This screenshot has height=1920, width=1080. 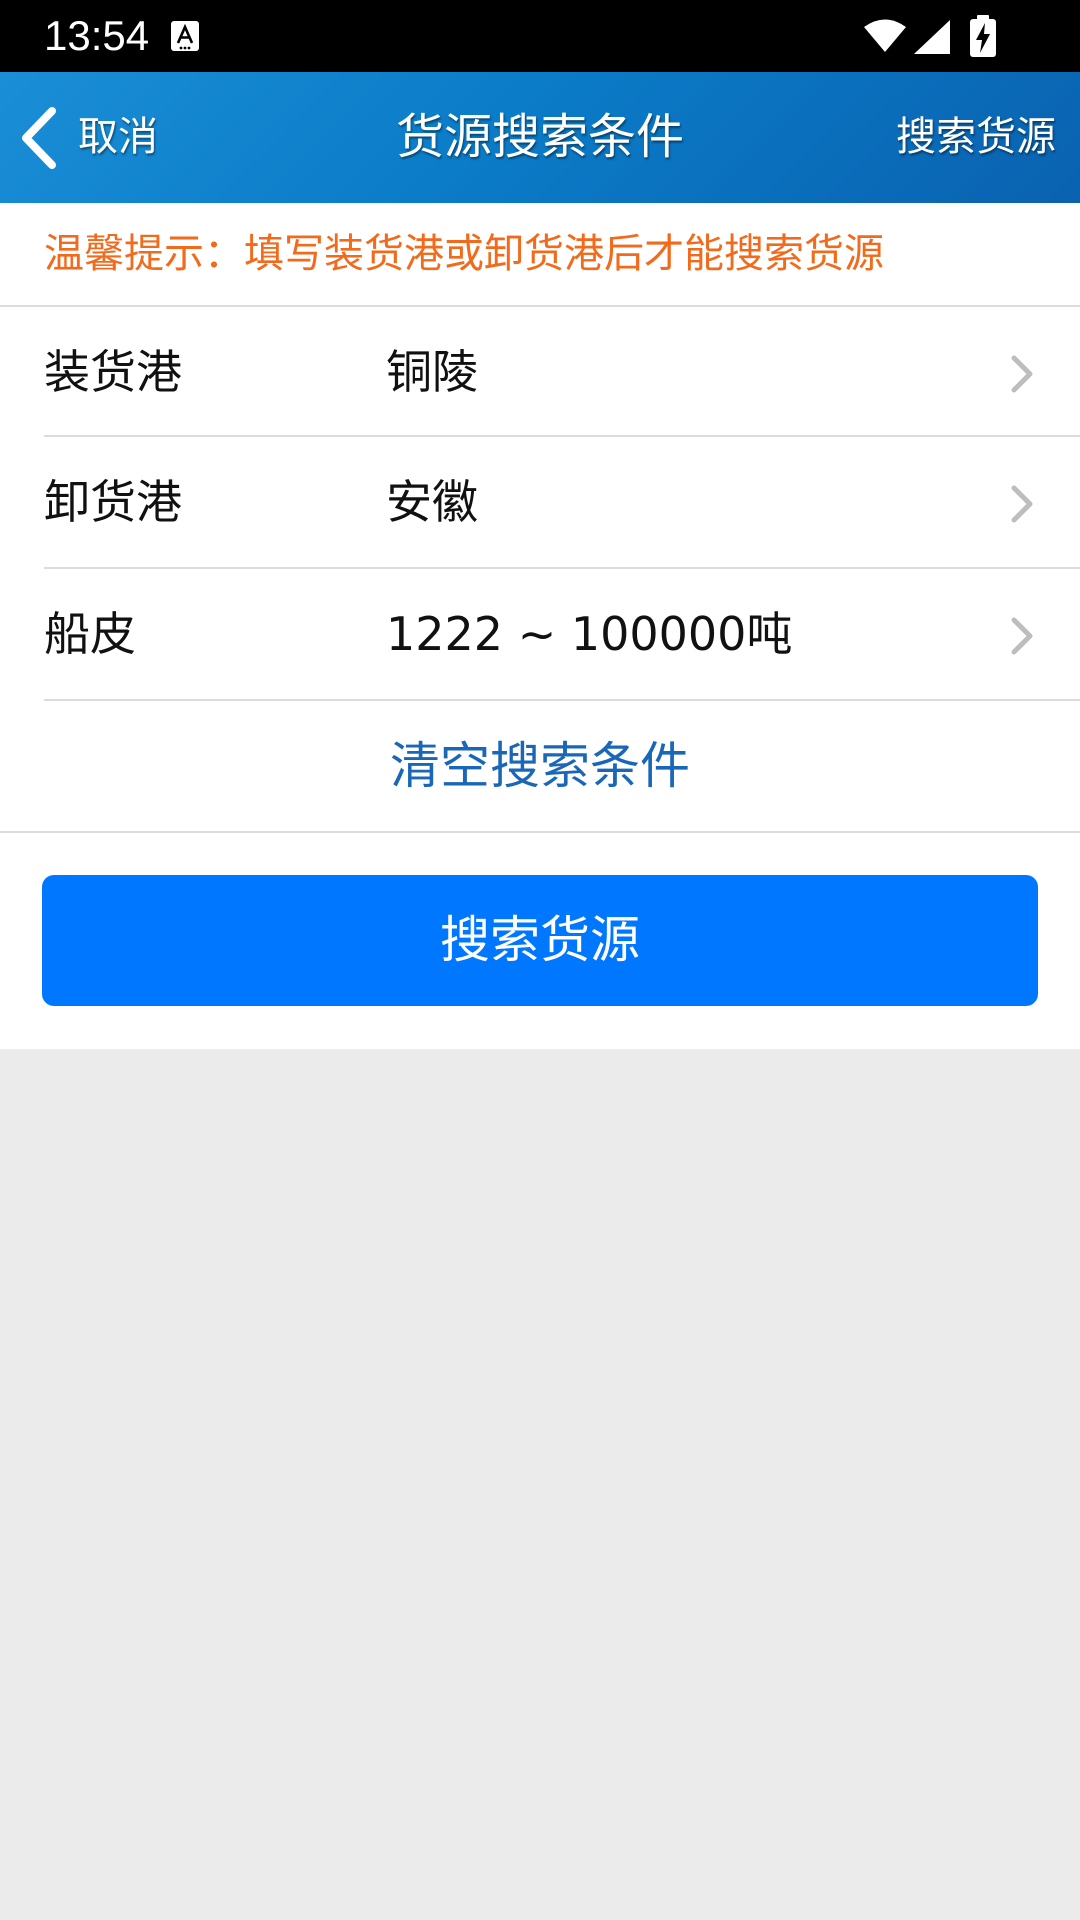 I want to click on unloading-port-label: 卸货港, so click(x=113, y=502).